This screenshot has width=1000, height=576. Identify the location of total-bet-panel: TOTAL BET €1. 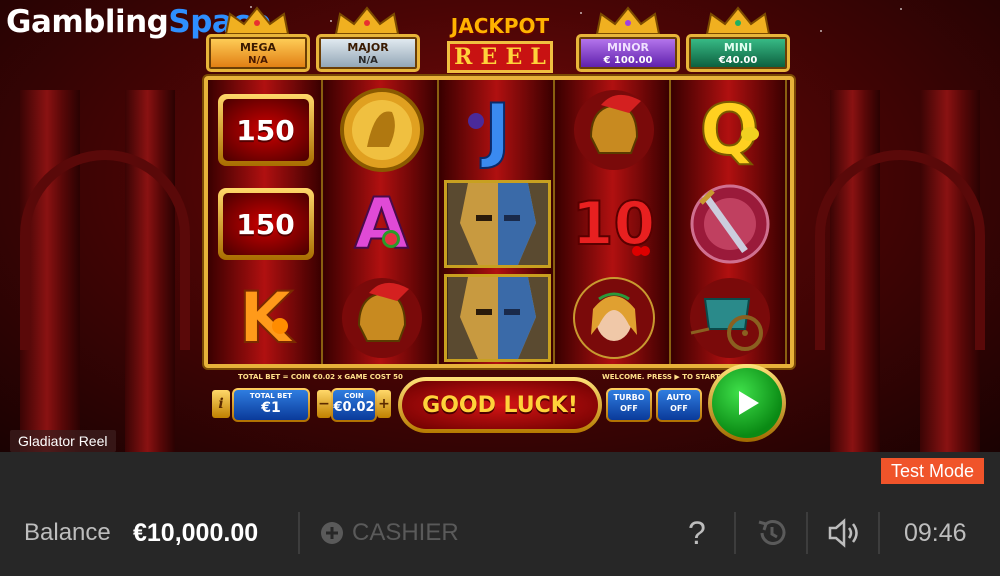
(271, 405).